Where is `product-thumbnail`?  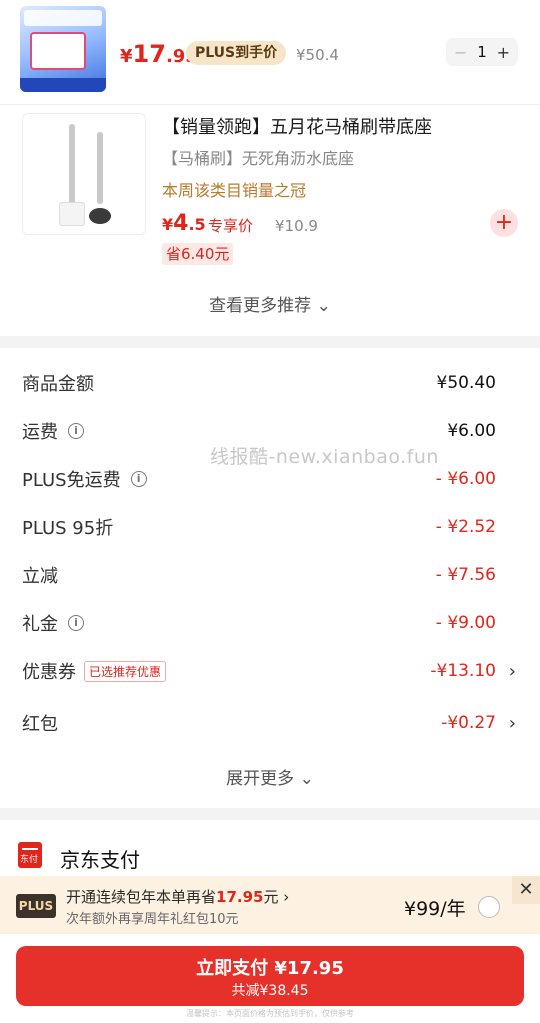 product-thumbnail is located at coordinates (63, 49).